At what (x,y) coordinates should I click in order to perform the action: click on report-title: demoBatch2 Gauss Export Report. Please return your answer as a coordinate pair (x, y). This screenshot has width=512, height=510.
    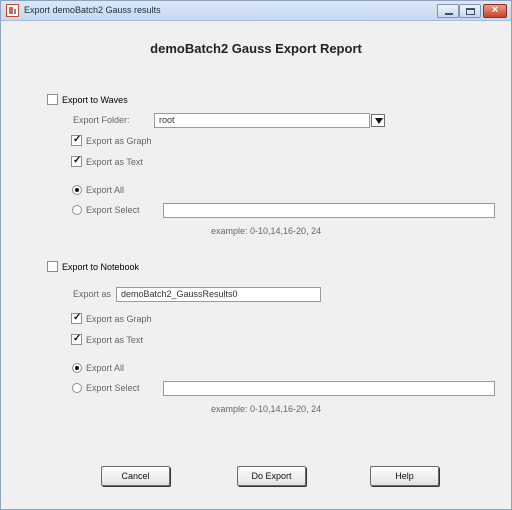
    Looking at the image, I should click on (256, 48).